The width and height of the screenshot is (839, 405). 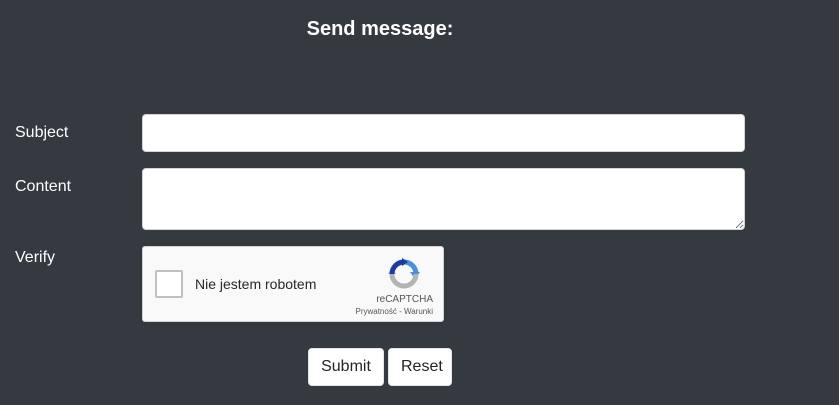 I want to click on verify-label: Verify, so click(x=35, y=257).